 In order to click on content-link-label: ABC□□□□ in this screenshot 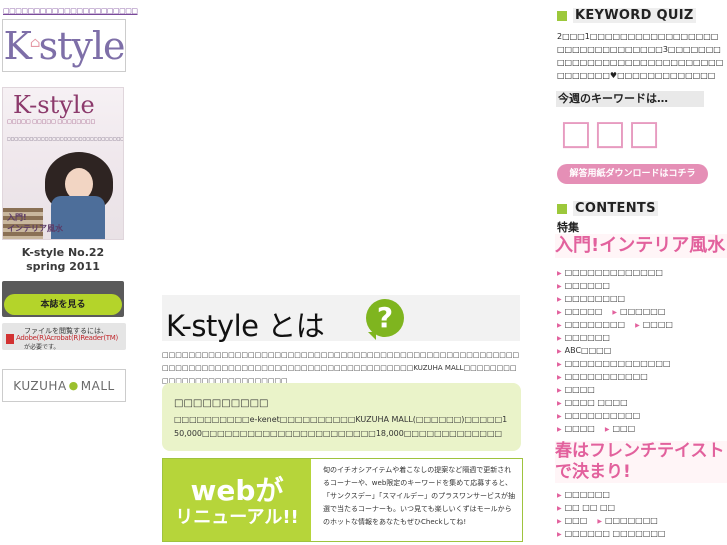, I will do `click(588, 350)`.